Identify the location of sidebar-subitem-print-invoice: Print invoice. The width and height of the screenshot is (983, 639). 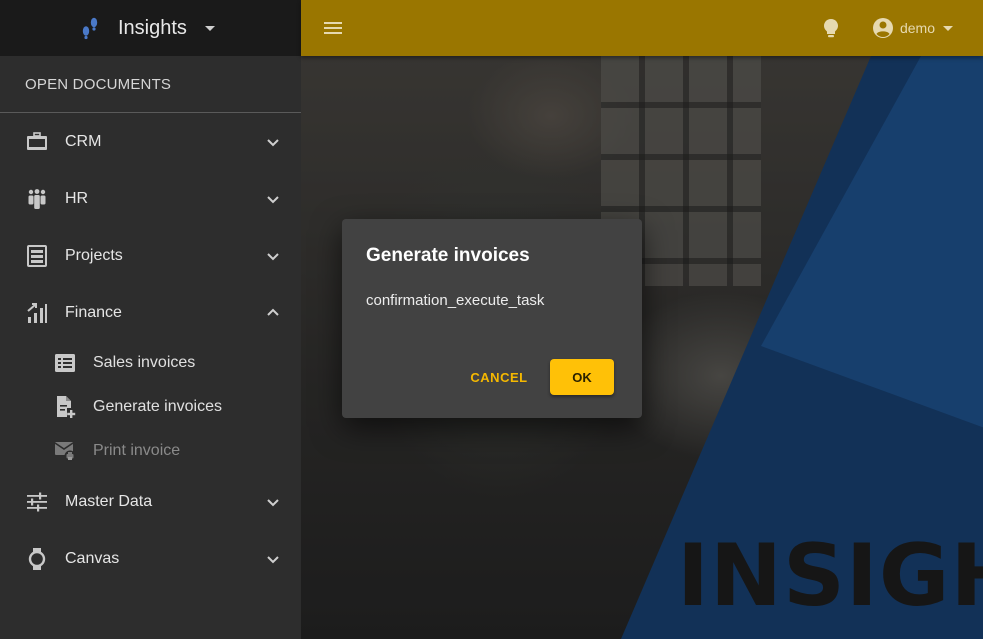
(150, 451).